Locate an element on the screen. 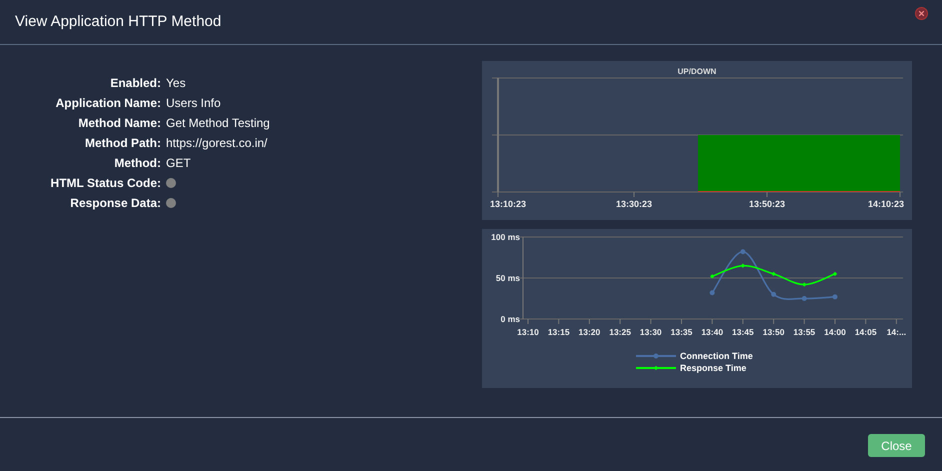 This screenshot has width=942, height=471. chart-title: UP/DOWN is located at coordinates (697, 71).